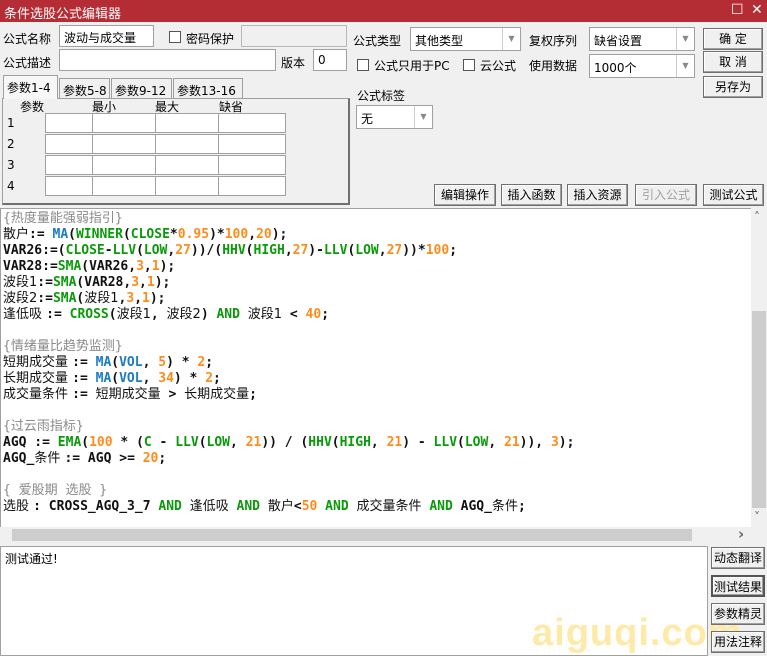 The width and height of the screenshot is (767, 656). I want to click on code-token: (VAR26,, so click(109, 266).